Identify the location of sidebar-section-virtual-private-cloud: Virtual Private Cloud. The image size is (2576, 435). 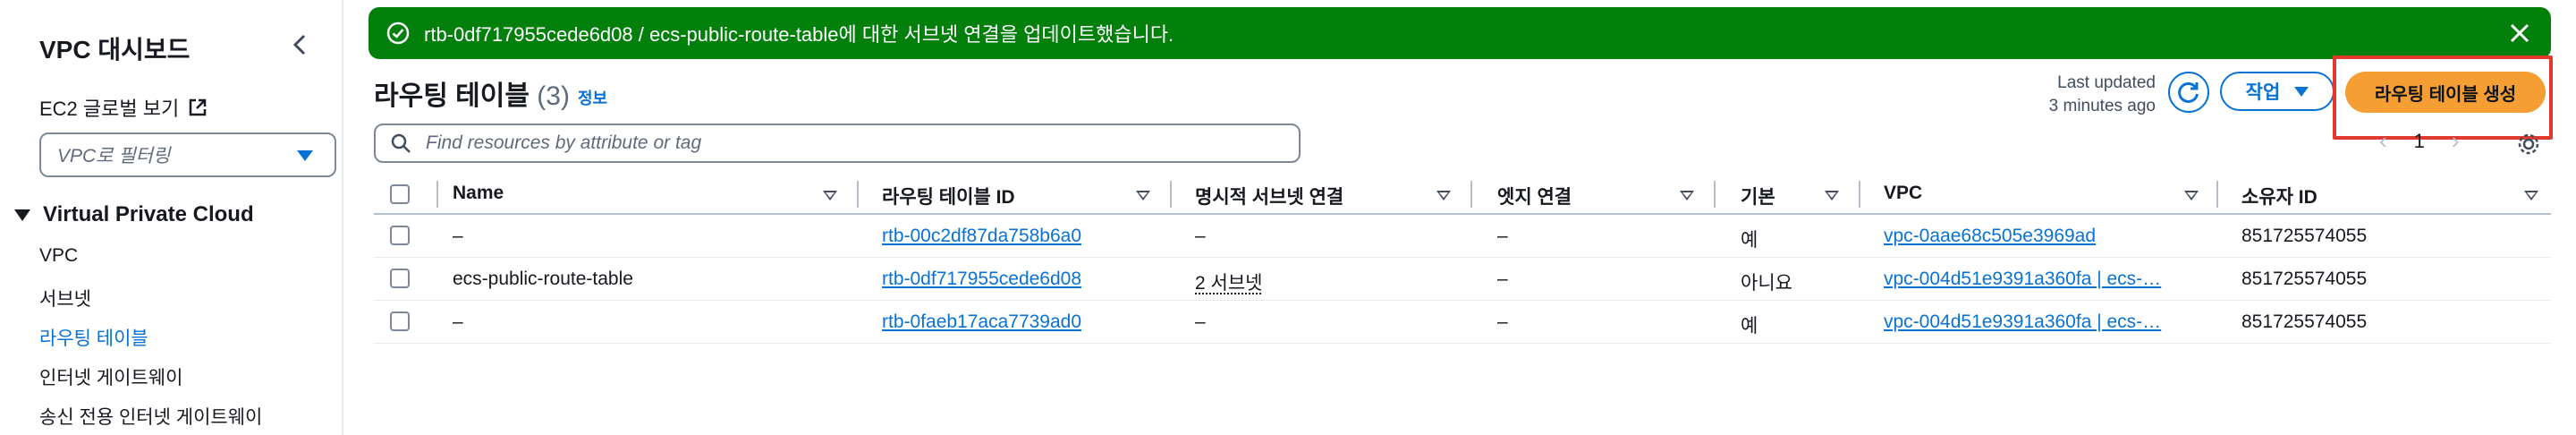
(134, 214).